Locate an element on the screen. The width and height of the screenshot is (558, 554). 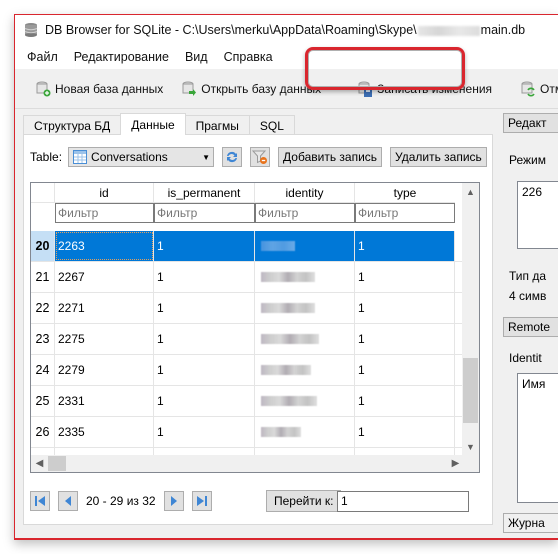
table-row: 21 2267 1 1 is located at coordinates (255, 277).